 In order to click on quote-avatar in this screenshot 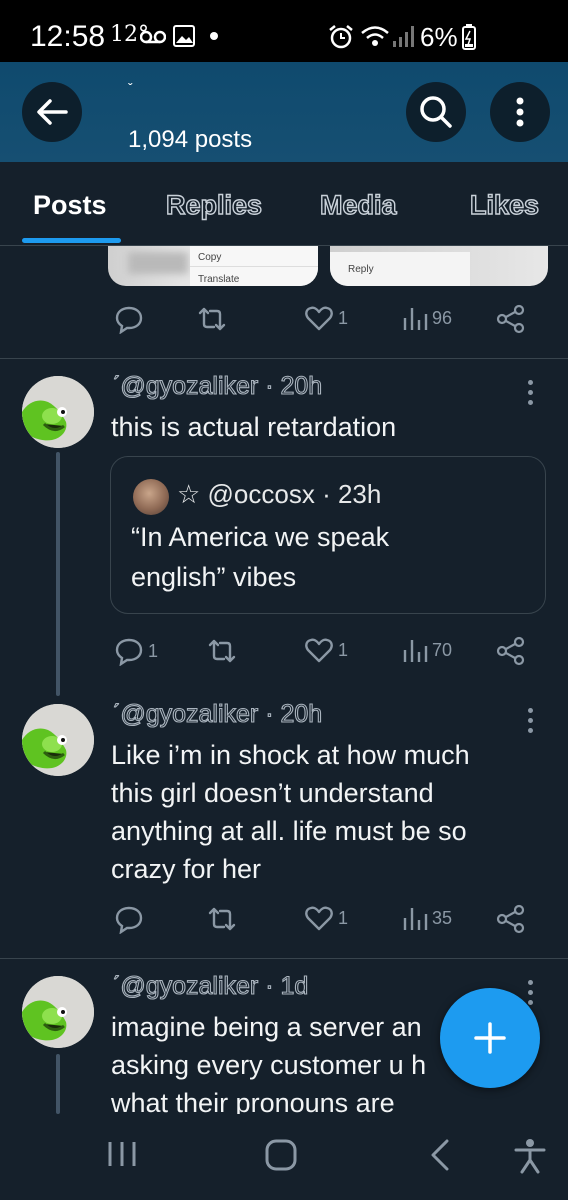, I will do `click(151, 497)`.